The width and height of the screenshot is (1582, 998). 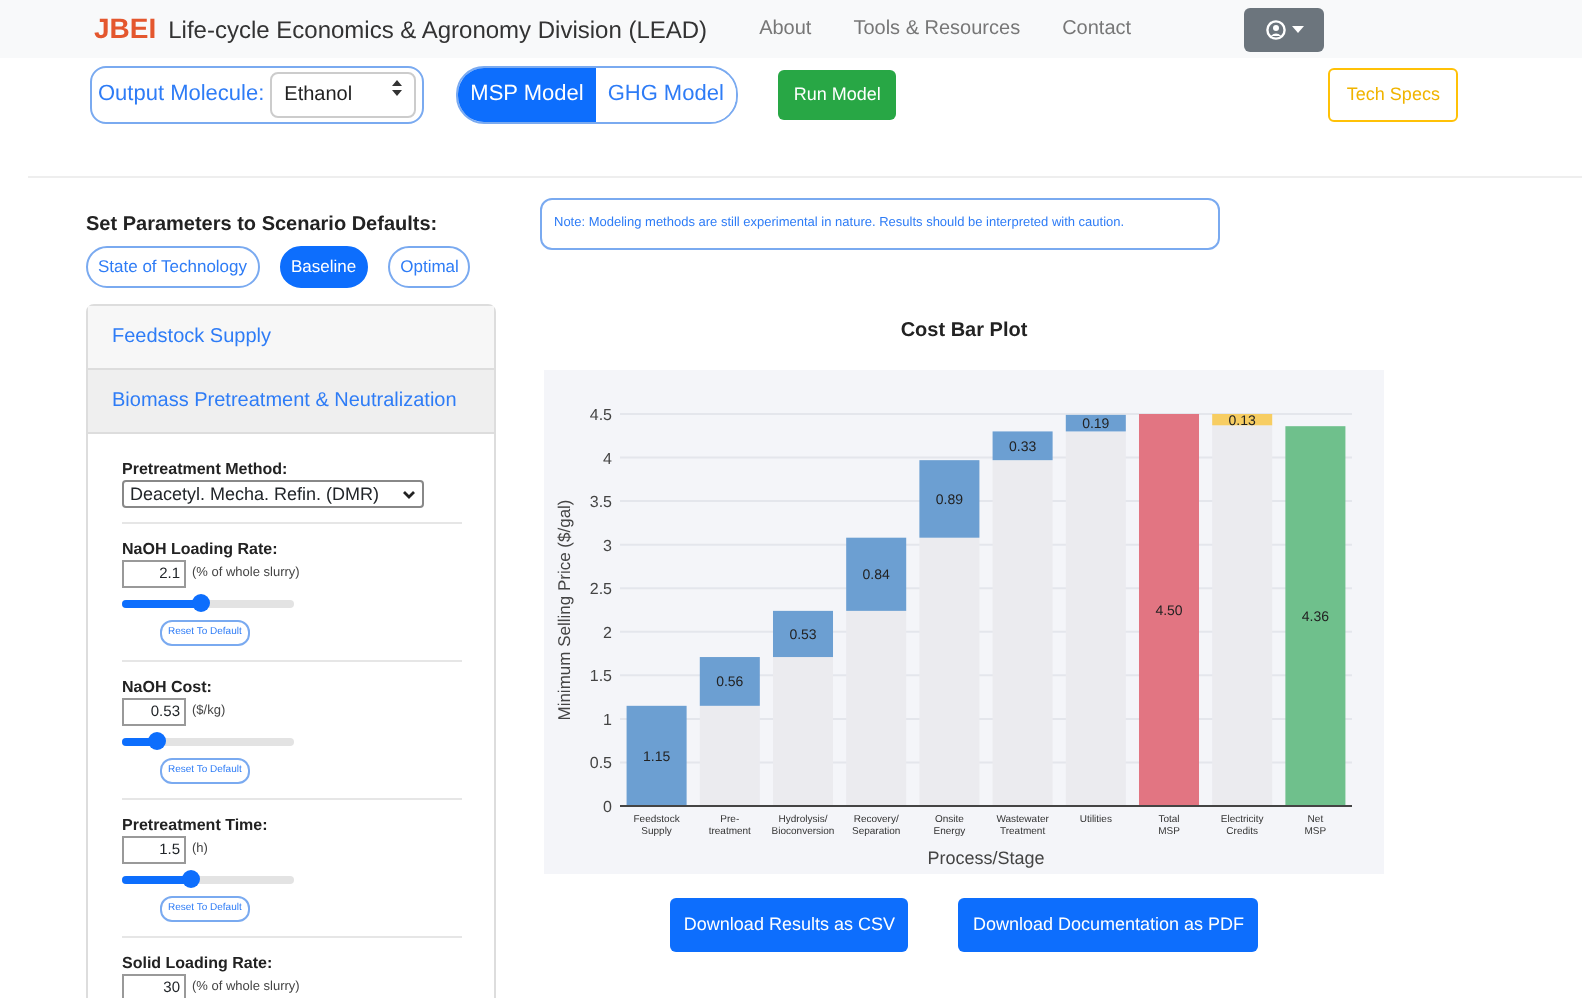 What do you see at coordinates (937, 29) in the screenshot?
I see `nav-link: Tools & Resources` at bounding box center [937, 29].